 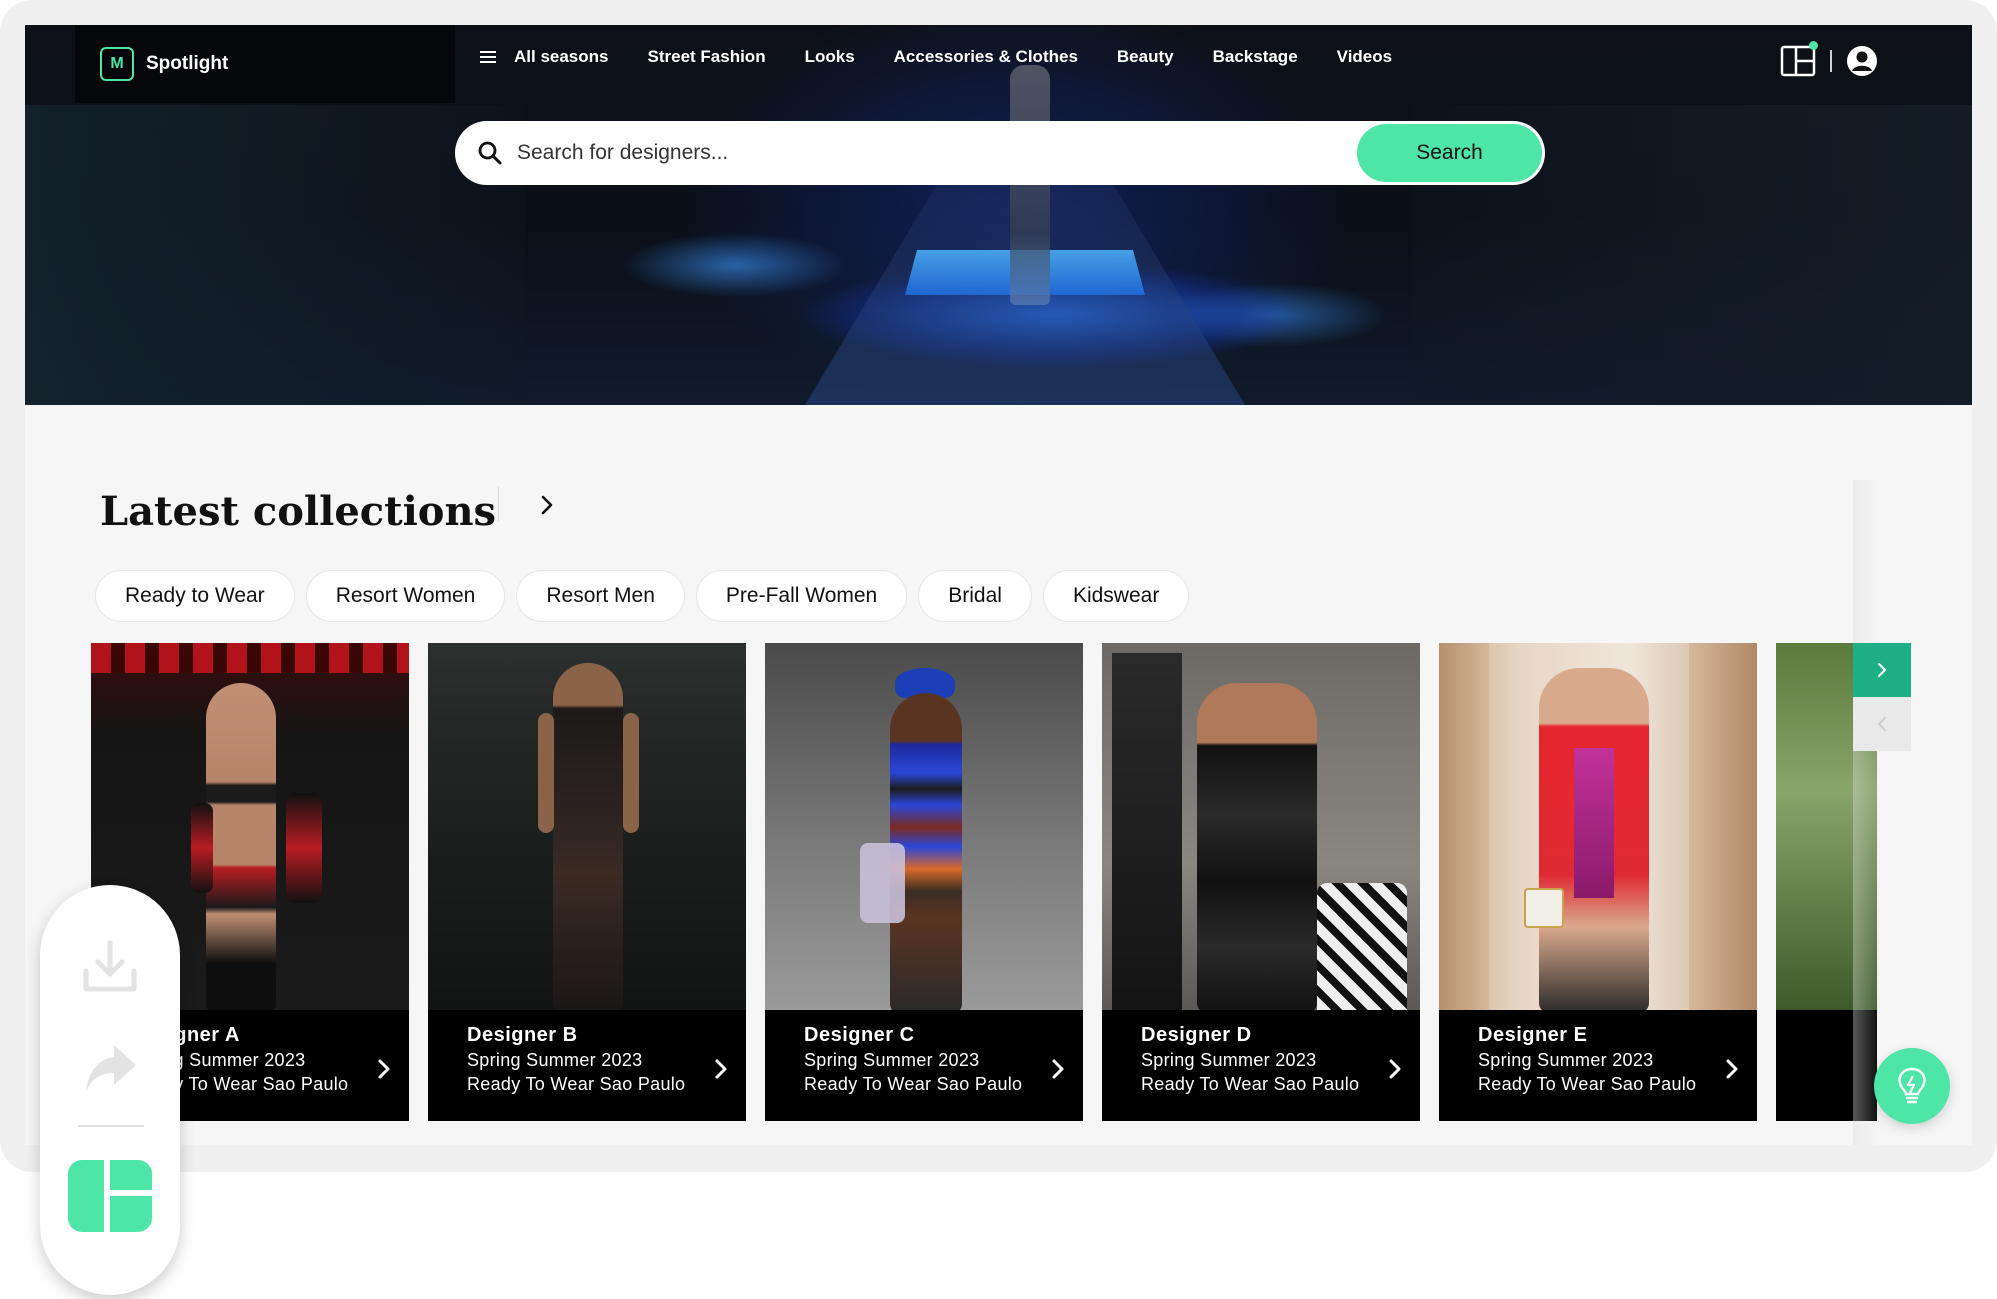 I want to click on nav-item-label: All seasons, so click(x=561, y=56).